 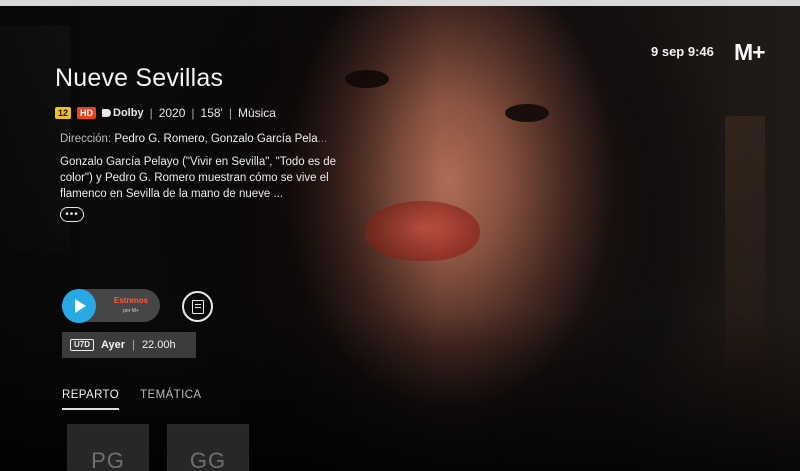 I want to click on more-icon: •••, so click(x=72, y=214).